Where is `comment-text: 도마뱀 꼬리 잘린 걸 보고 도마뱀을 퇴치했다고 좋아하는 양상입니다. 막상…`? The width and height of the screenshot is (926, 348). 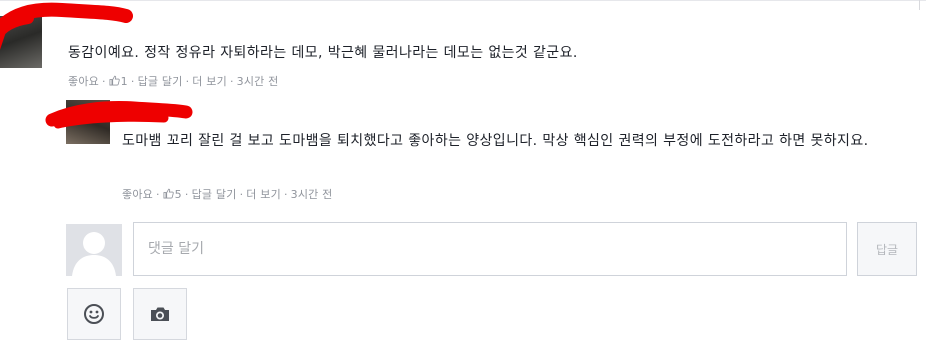 comment-text: 도마뱀 꼬리 잘린 걸 보고 도마뱀을 퇴치했다고 좋아하는 양상입니다. 막상… is located at coordinates (495, 141).